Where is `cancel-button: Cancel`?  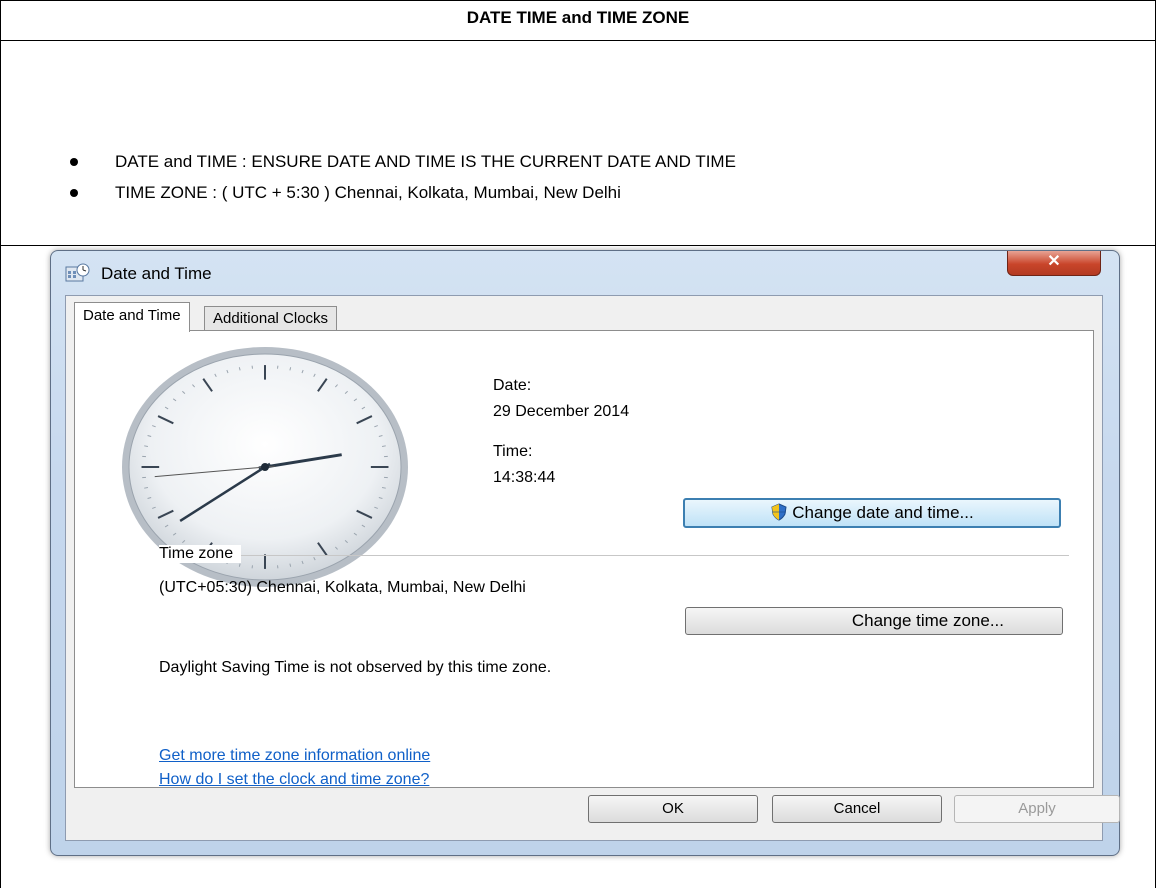
cancel-button: Cancel is located at coordinates (857, 809).